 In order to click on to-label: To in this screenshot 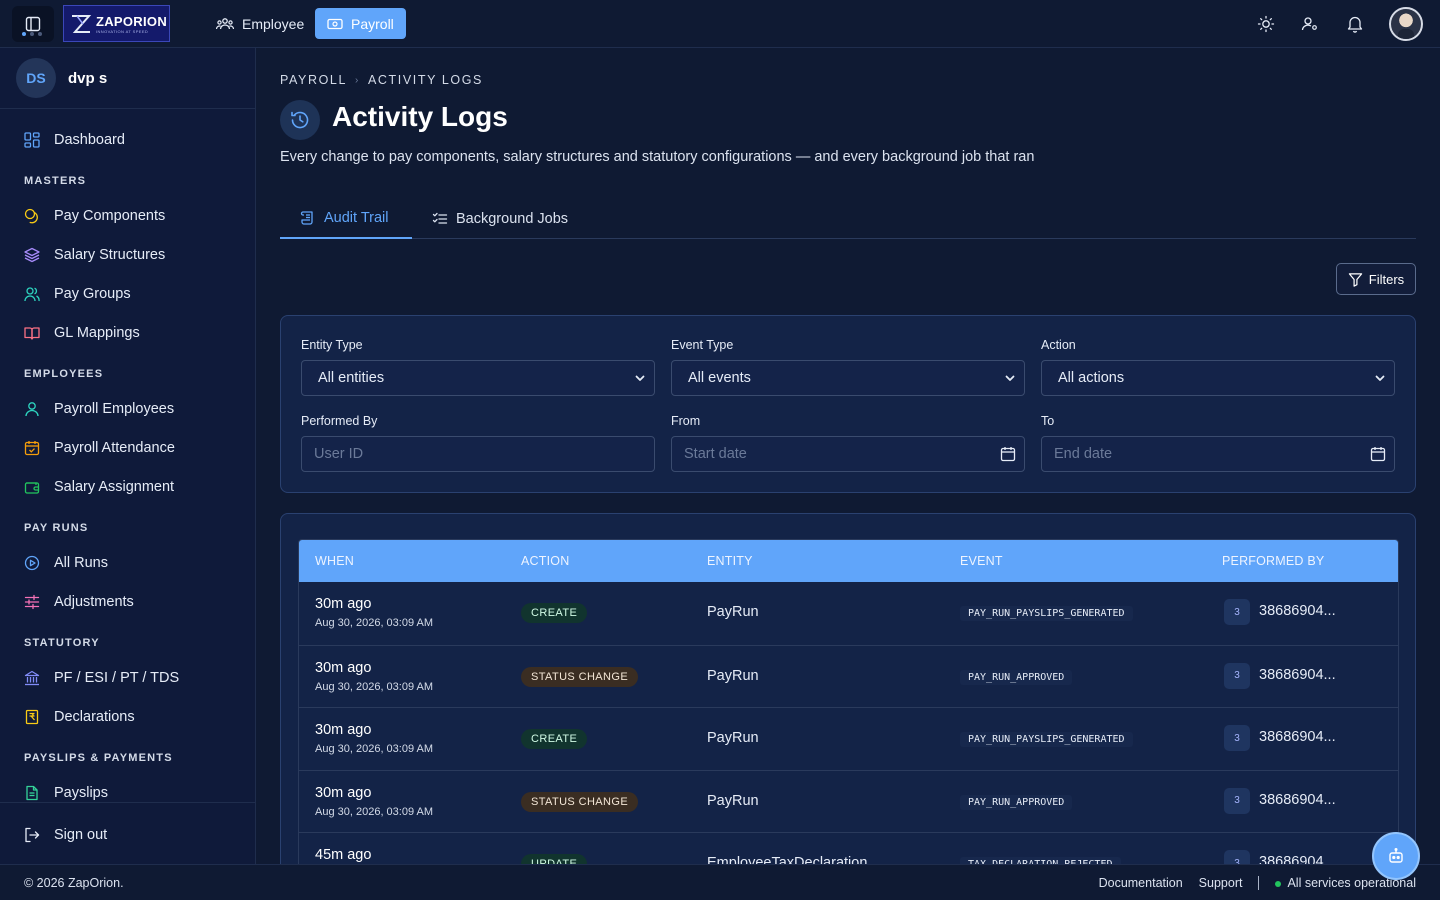, I will do `click(1048, 421)`.